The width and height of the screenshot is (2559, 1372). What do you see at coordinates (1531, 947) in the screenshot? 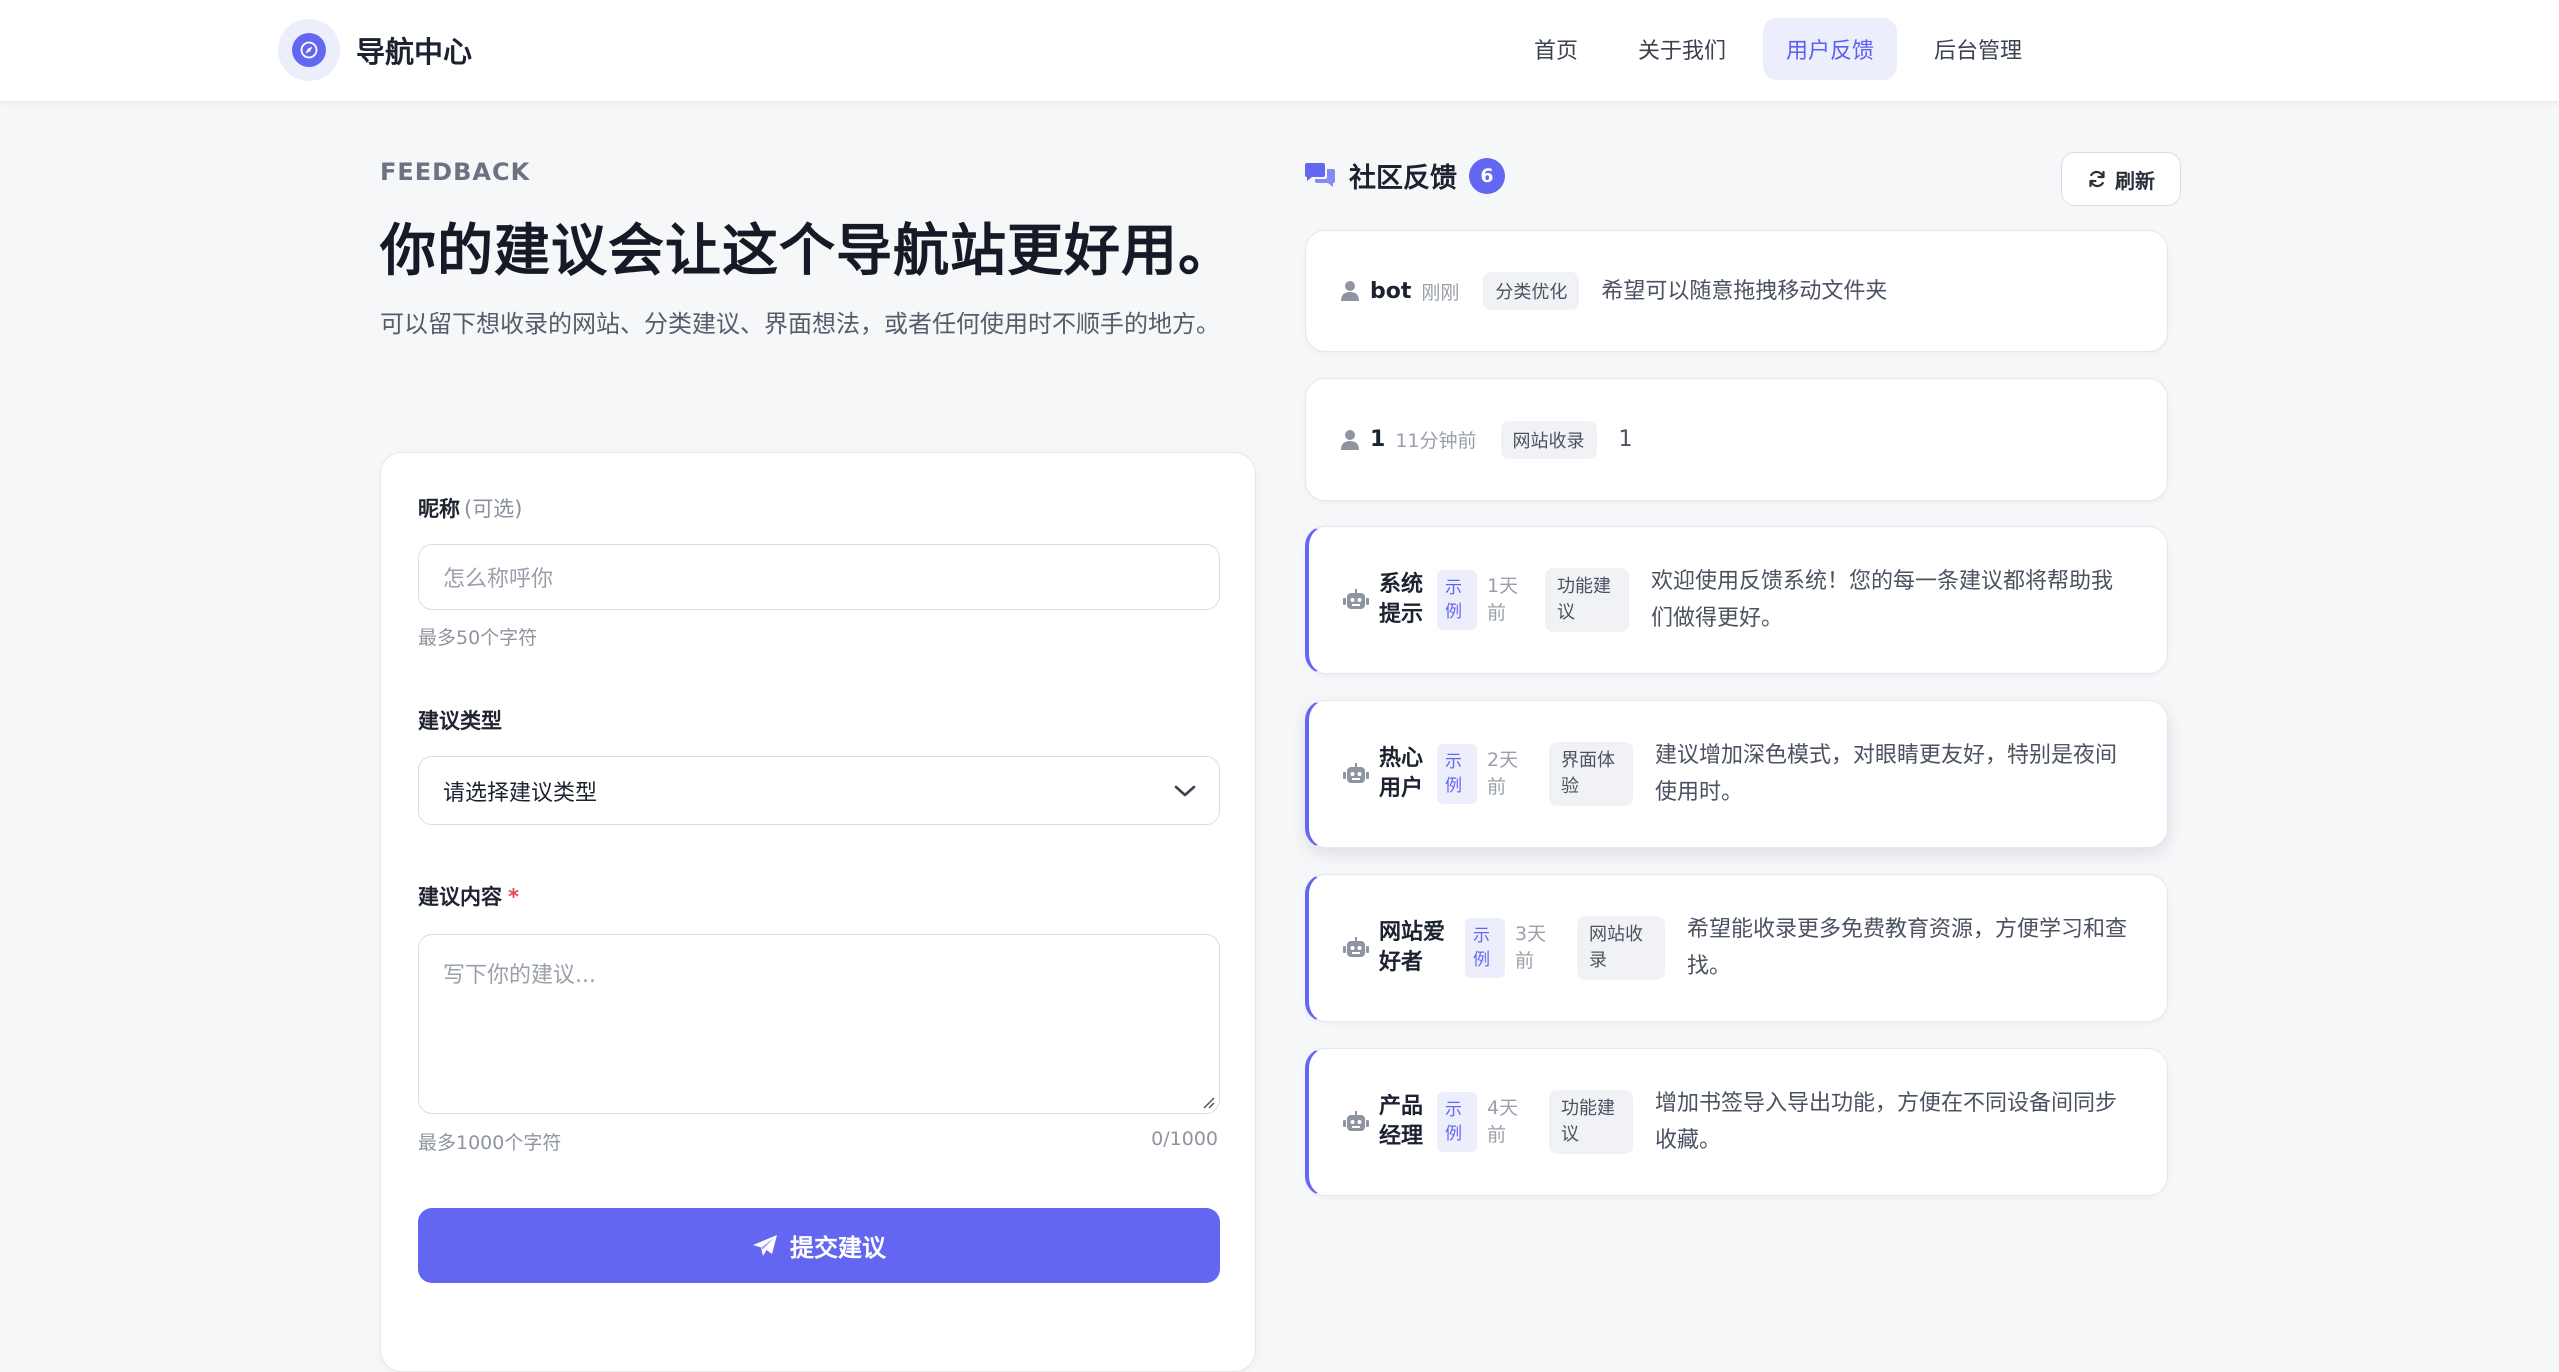
I see `post-time: 3天前` at bounding box center [1531, 947].